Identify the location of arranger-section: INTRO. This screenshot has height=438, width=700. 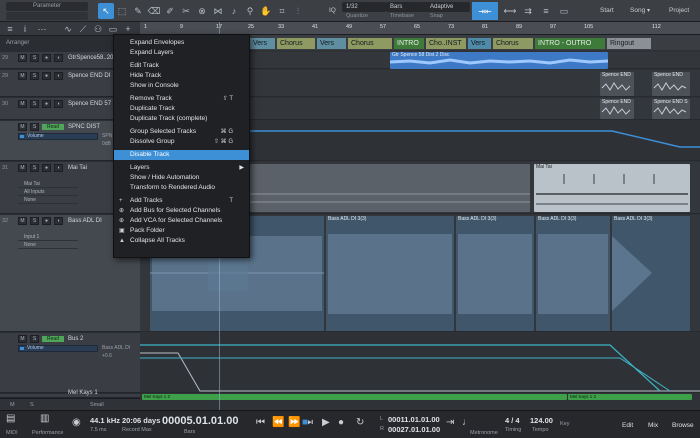
(409, 43).